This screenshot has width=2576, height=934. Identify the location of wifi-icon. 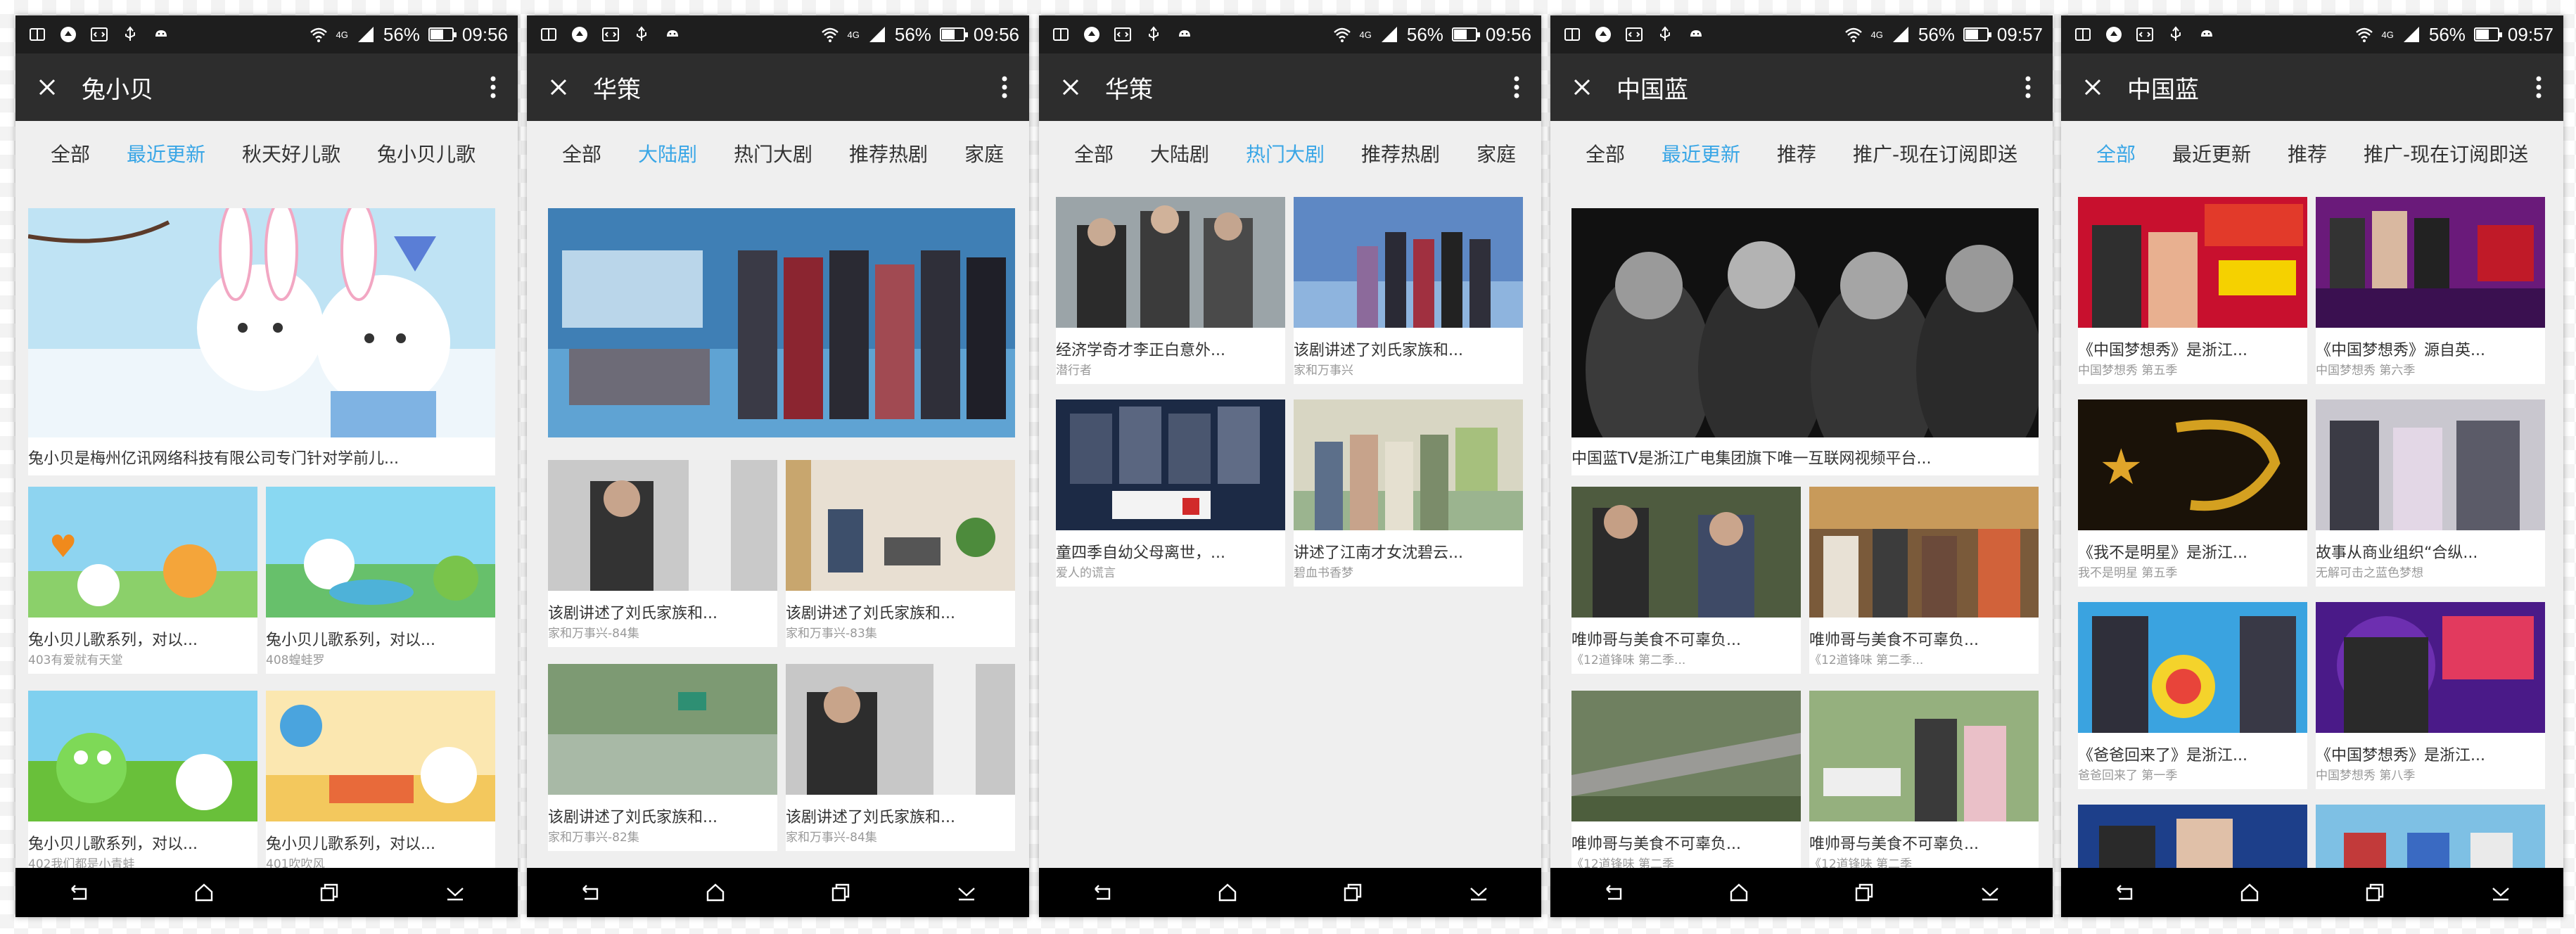
(2364, 34).